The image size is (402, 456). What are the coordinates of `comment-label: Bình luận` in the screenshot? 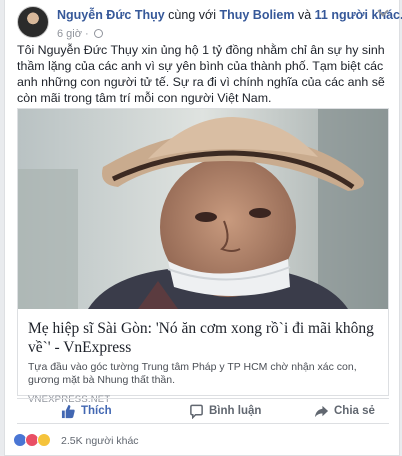 It's located at (235, 411).